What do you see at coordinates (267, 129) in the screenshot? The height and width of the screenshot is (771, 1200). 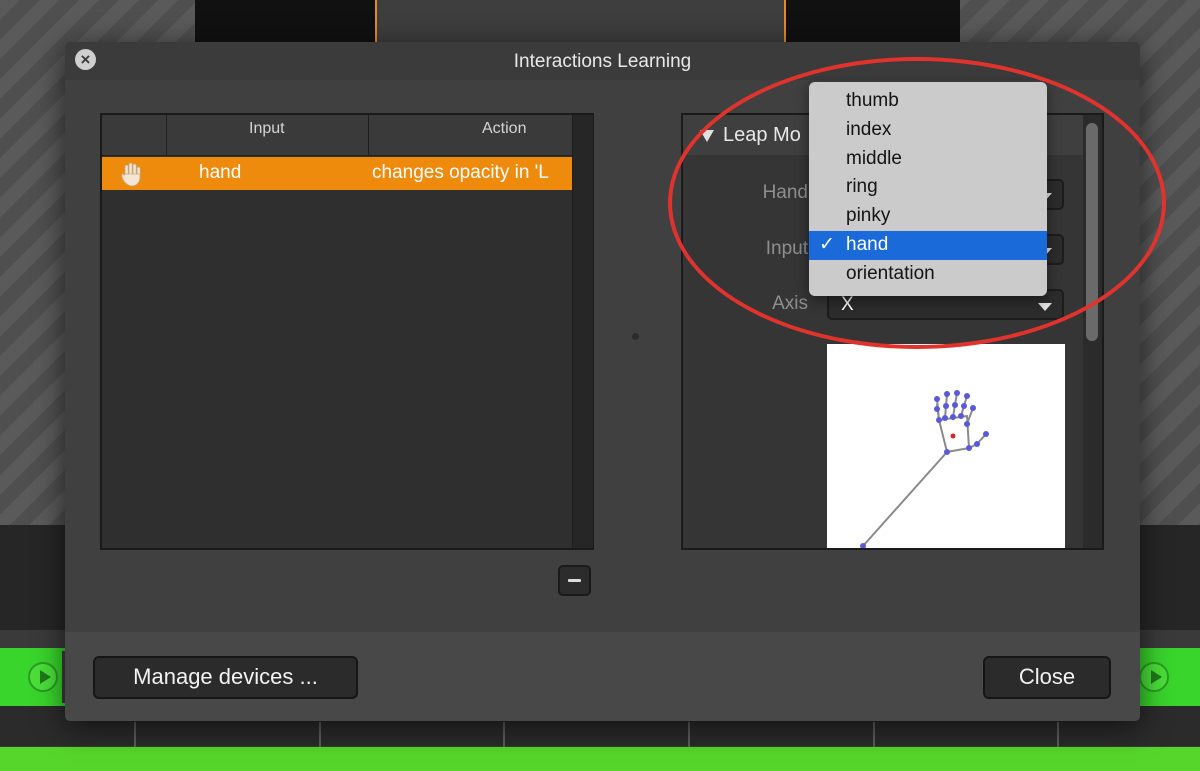 I see `column-header-input: Input` at bounding box center [267, 129].